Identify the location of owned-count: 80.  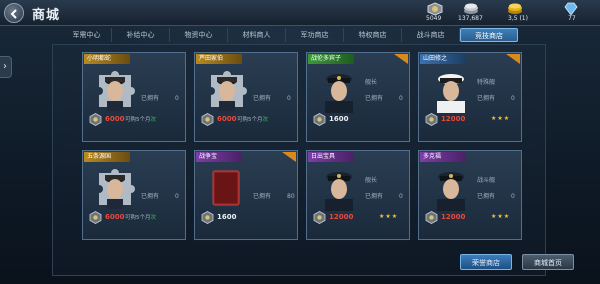
(291, 196).